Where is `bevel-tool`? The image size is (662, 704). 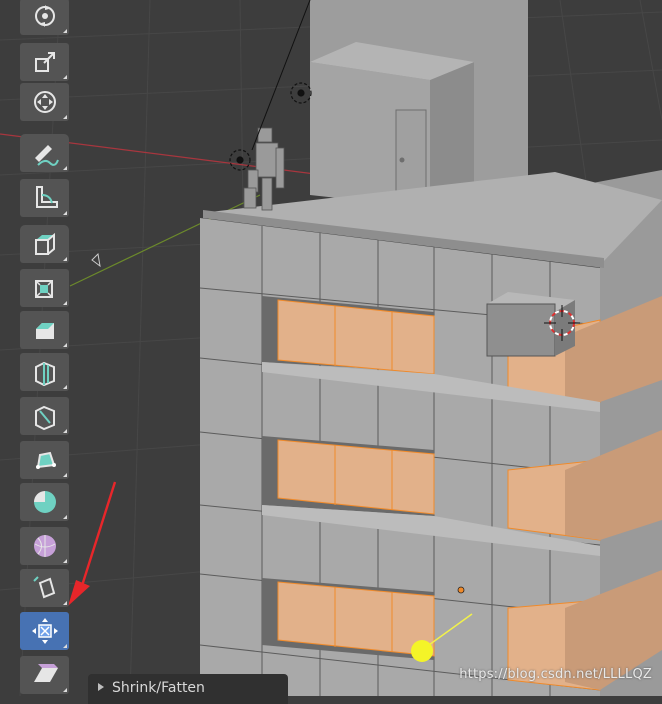 bevel-tool is located at coordinates (44, 330).